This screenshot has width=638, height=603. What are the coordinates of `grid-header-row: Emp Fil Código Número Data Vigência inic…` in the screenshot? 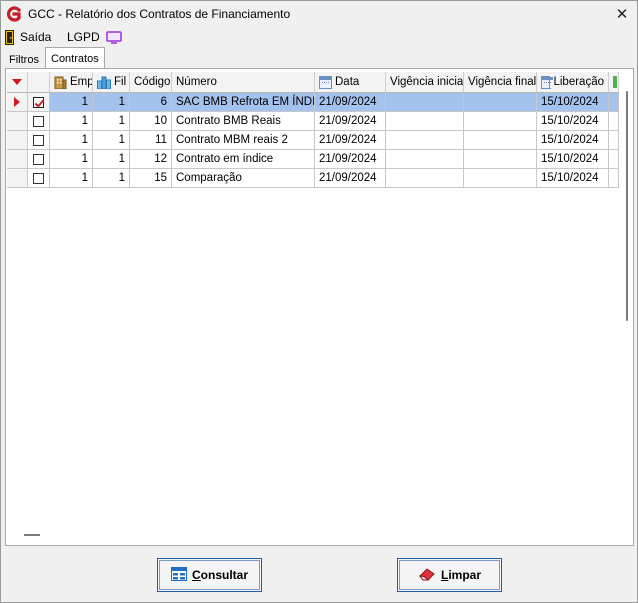 It's located at (313, 82).